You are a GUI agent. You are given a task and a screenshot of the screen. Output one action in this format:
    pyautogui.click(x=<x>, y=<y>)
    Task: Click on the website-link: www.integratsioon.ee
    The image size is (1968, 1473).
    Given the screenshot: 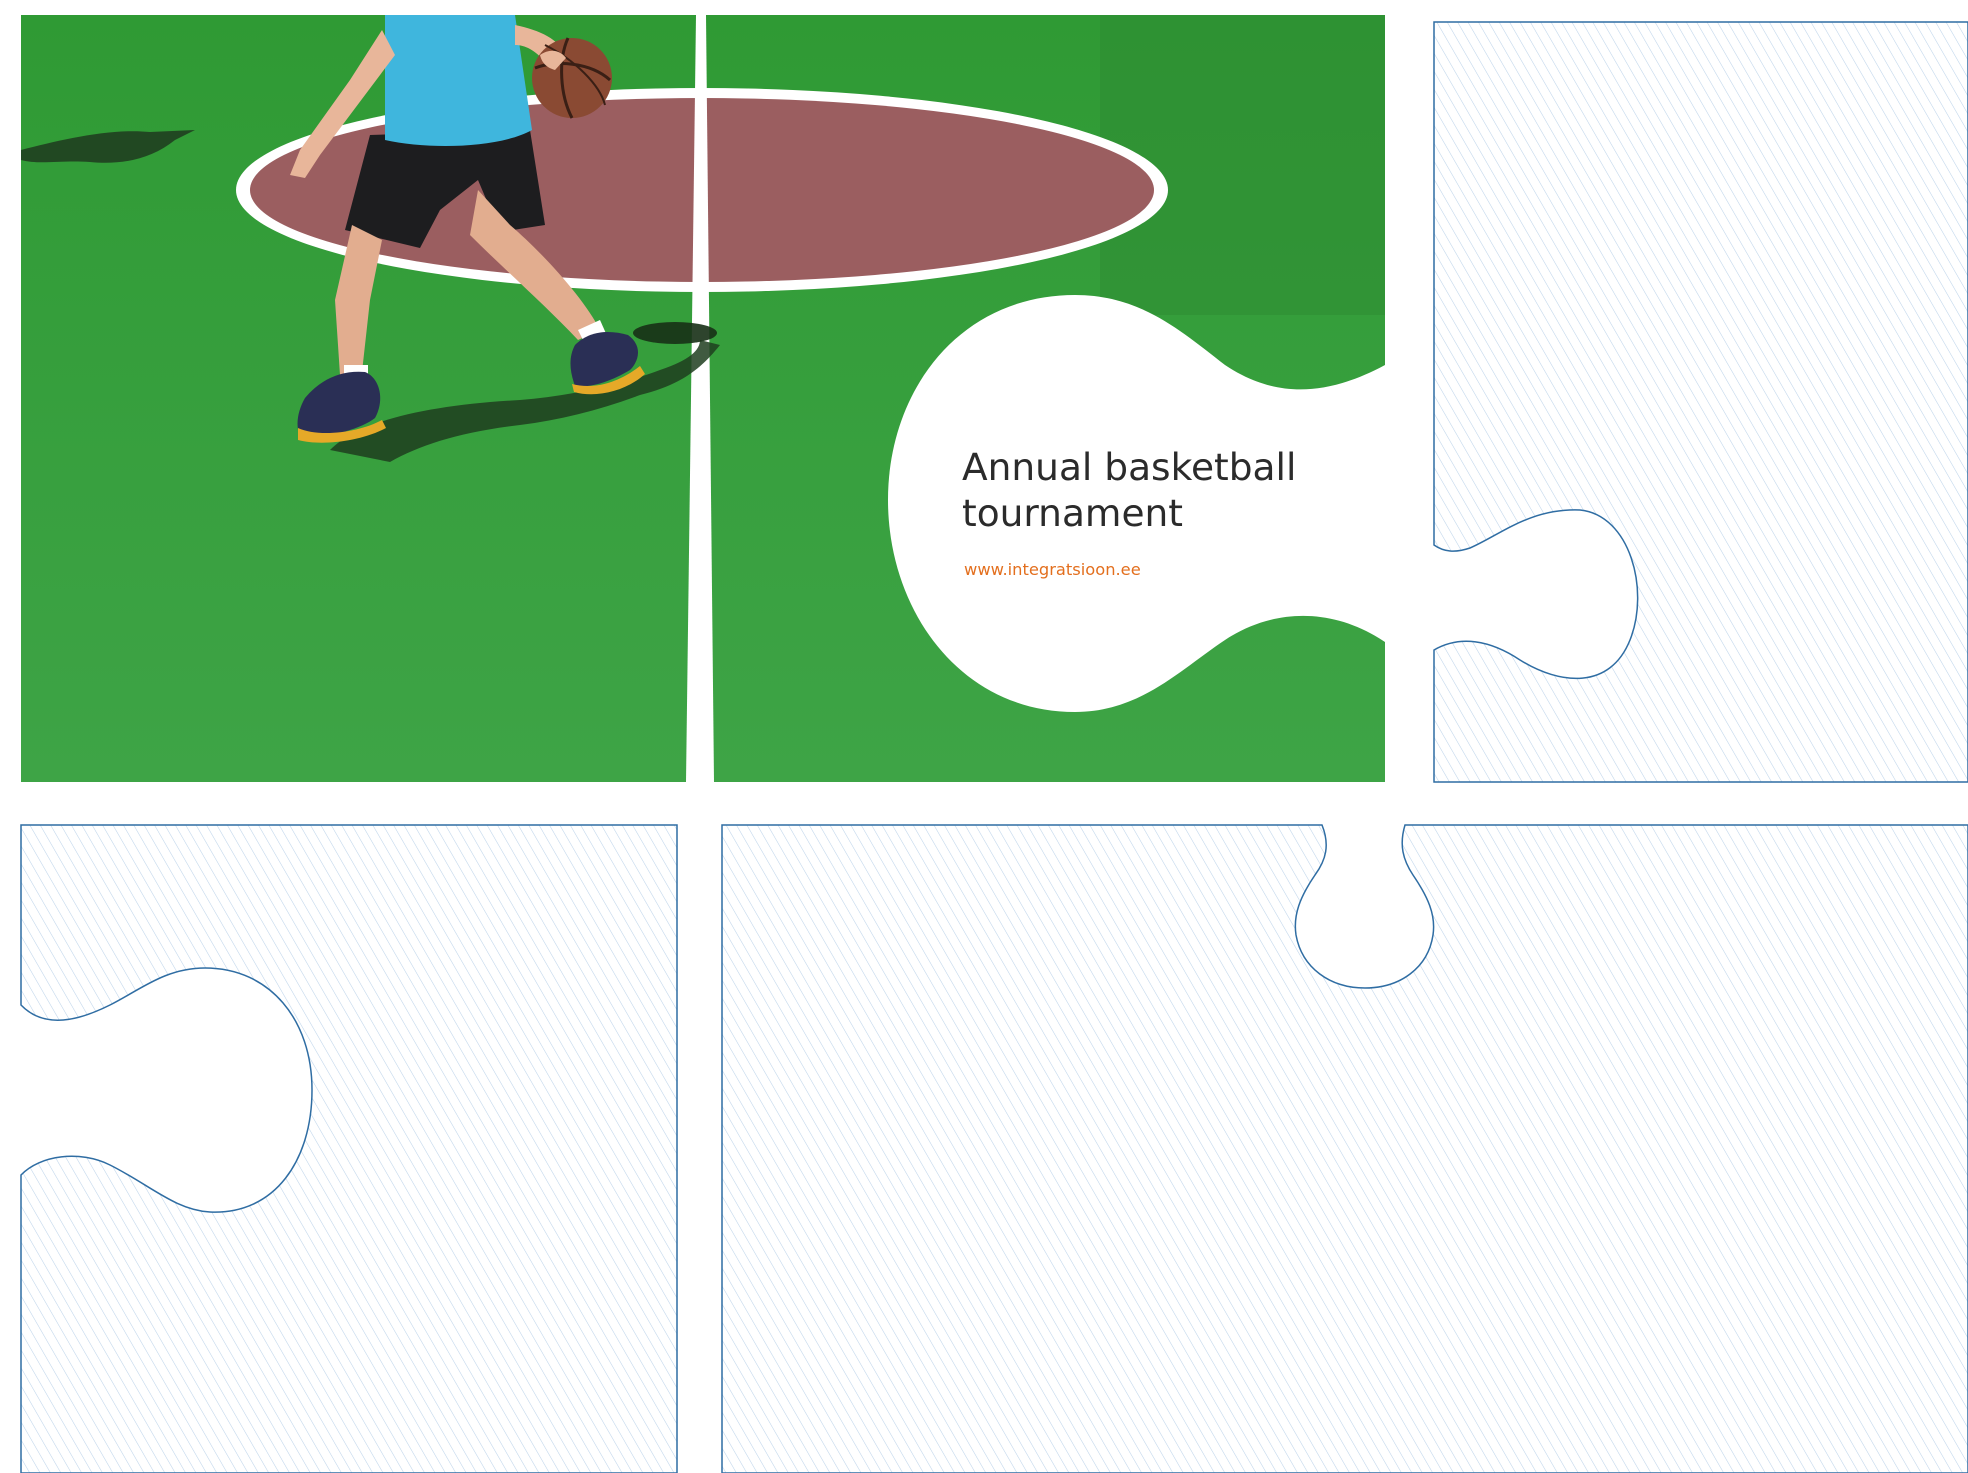 What is the action you would take?
    pyautogui.click(x=1052, y=569)
    